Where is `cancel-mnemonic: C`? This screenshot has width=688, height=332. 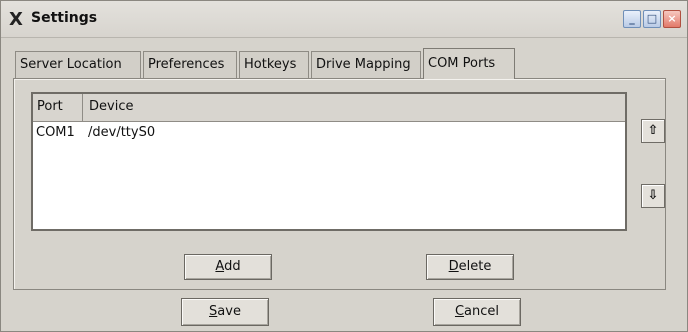
cancel-mnemonic: C is located at coordinates (459, 311).